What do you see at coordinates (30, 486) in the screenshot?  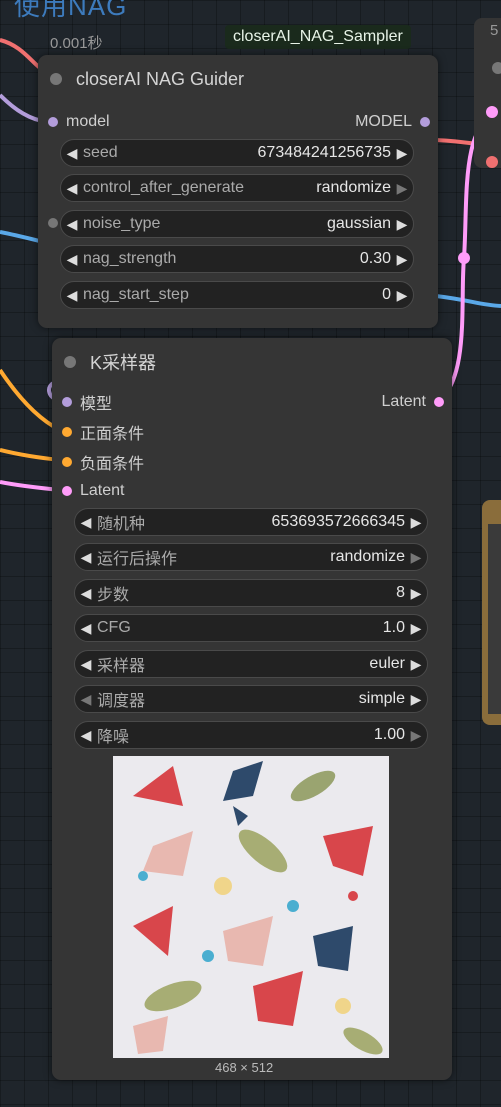 I see `wire-latent-in` at bounding box center [30, 486].